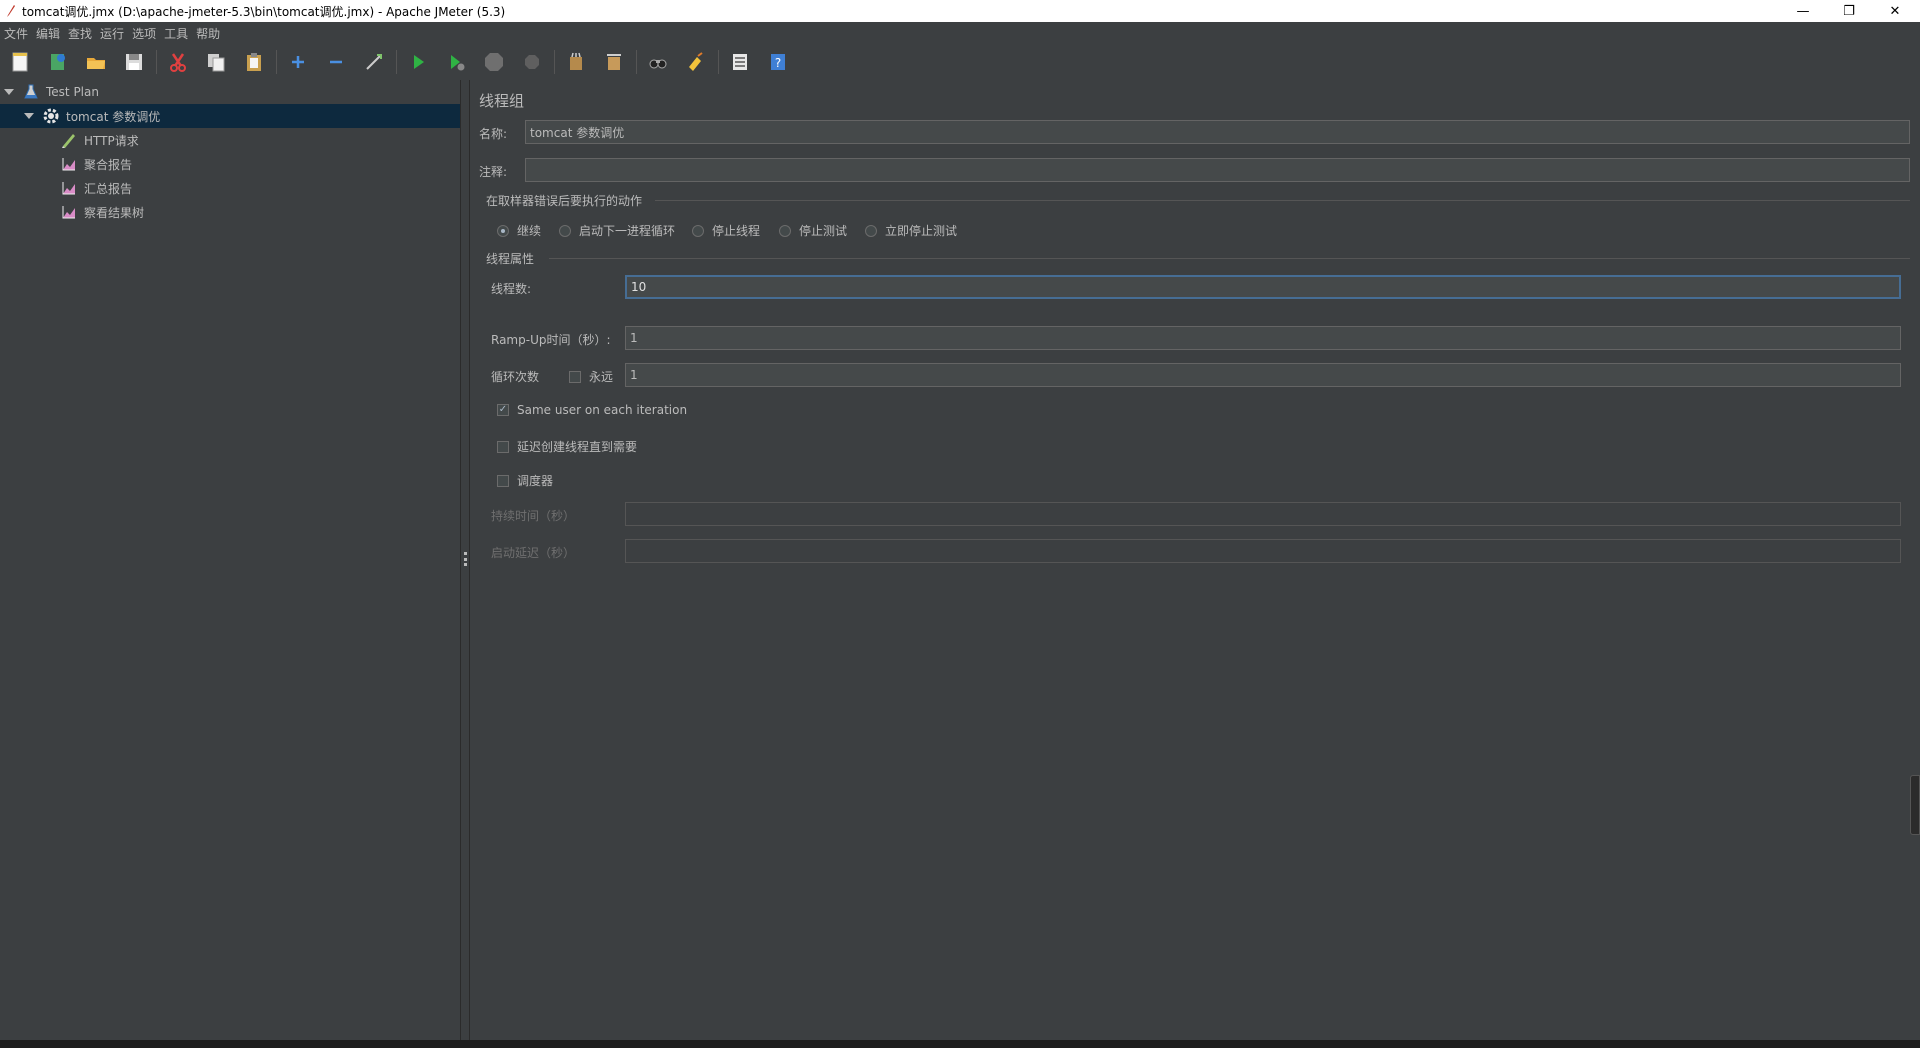 The image size is (1920, 1048). I want to click on menu-options: 选项, so click(144, 33).